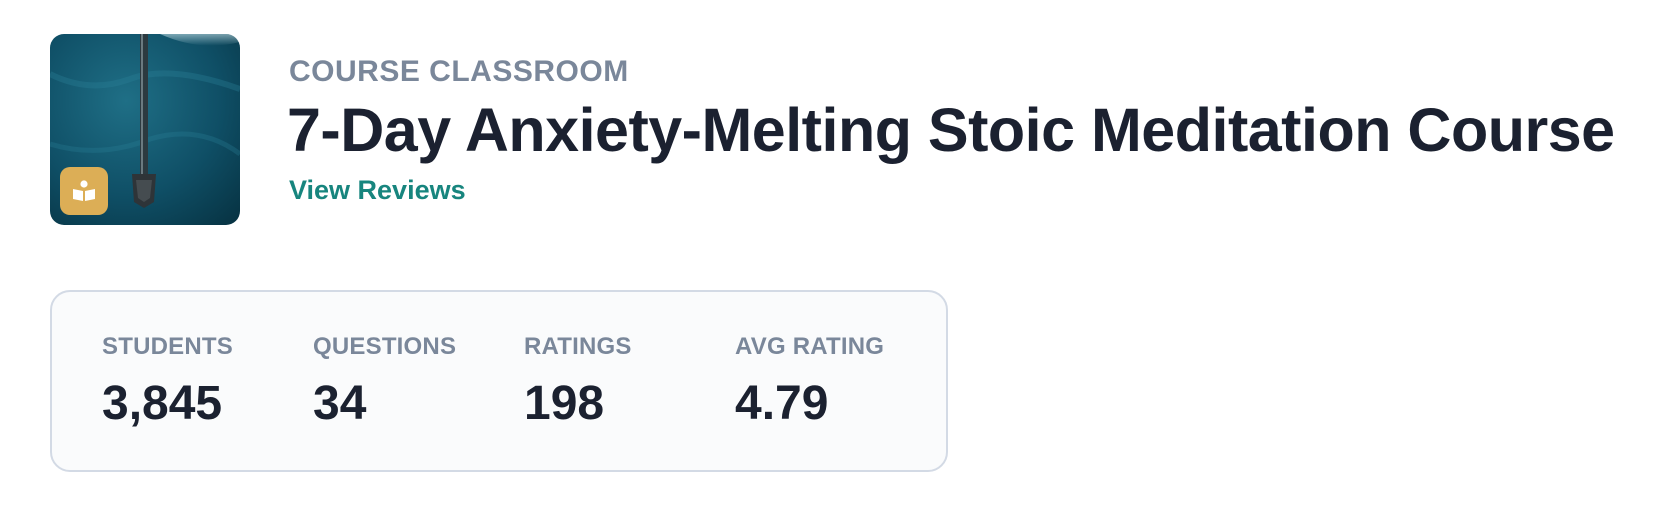 The width and height of the screenshot is (1680, 514). Describe the element at coordinates (145, 129) in the screenshot. I see `course-thumbnail` at that location.